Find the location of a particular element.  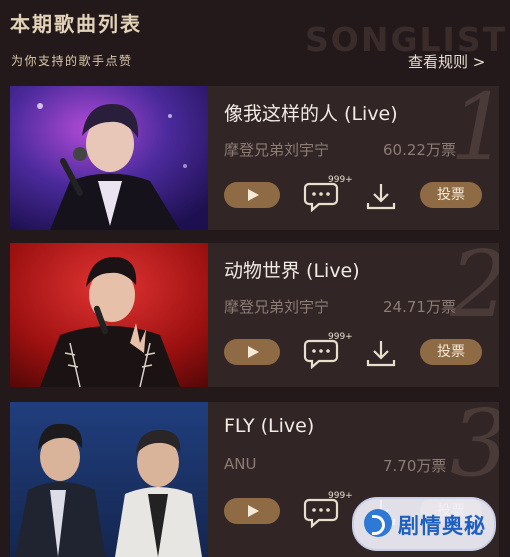

badge-logo-icon is located at coordinates (378, 523).